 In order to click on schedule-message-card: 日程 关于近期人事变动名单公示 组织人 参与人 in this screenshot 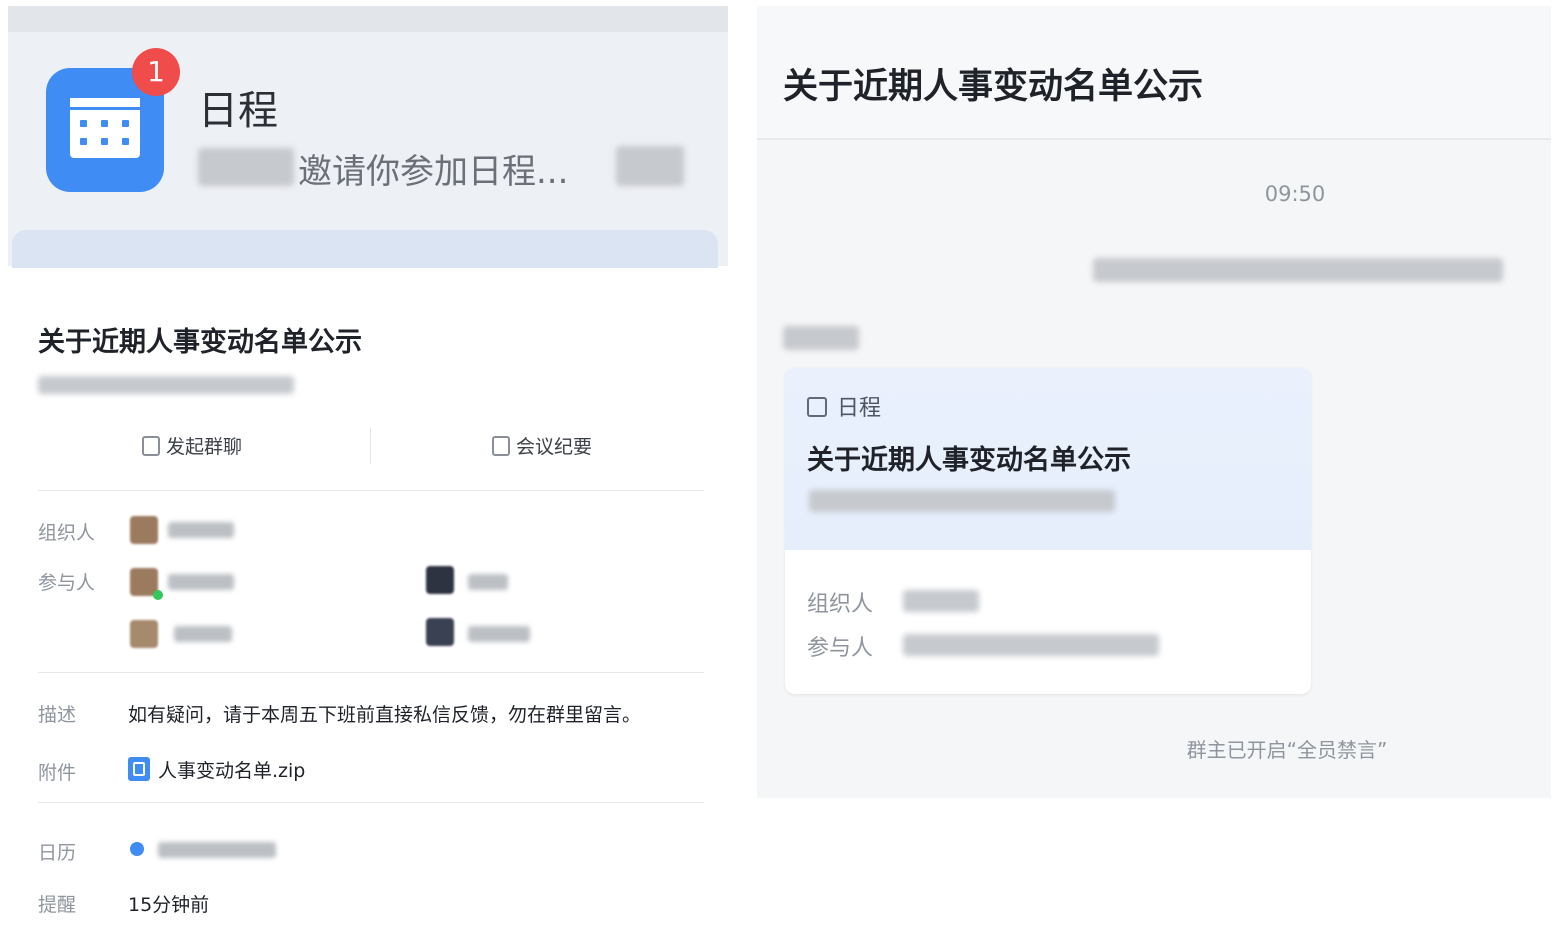, I will do `click(1048, 531)`.